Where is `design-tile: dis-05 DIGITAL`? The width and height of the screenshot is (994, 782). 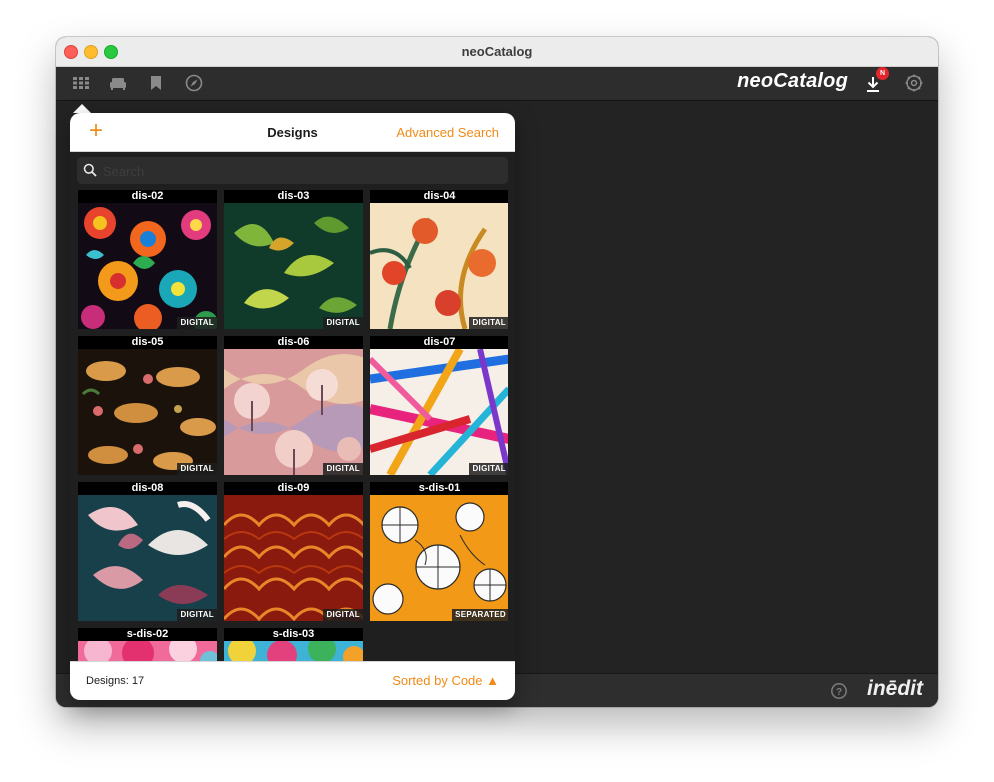 design-tile: dis-05 DIGITAL is located at coordinates (147, 405).